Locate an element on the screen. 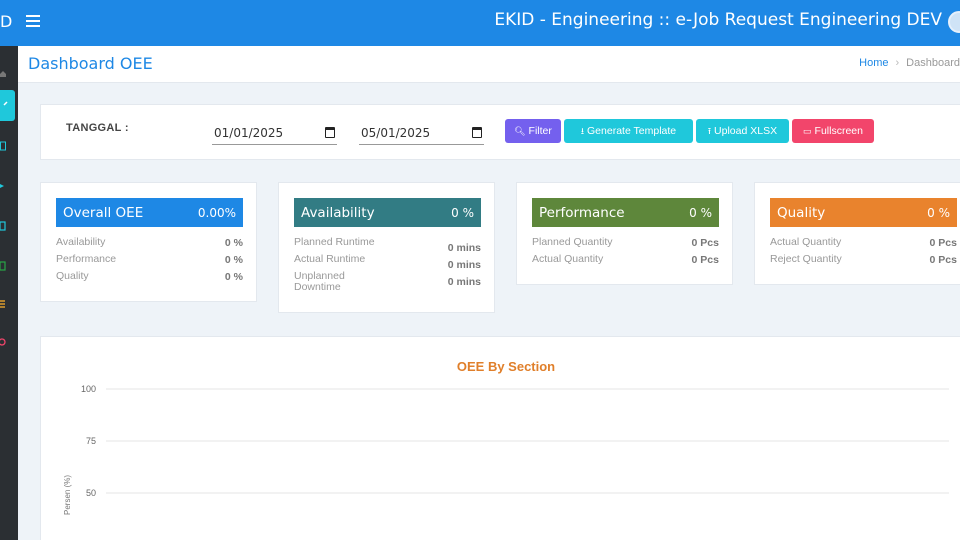 The width and height of the screenshot is (960, 540). card-value: 0.00% is located at coordinates (216, 213).